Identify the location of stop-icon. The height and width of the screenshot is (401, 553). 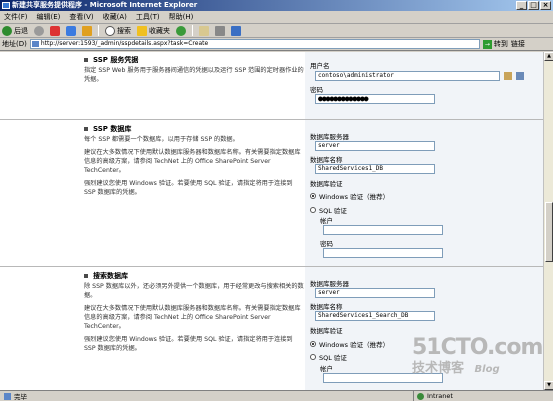
(55, 30).